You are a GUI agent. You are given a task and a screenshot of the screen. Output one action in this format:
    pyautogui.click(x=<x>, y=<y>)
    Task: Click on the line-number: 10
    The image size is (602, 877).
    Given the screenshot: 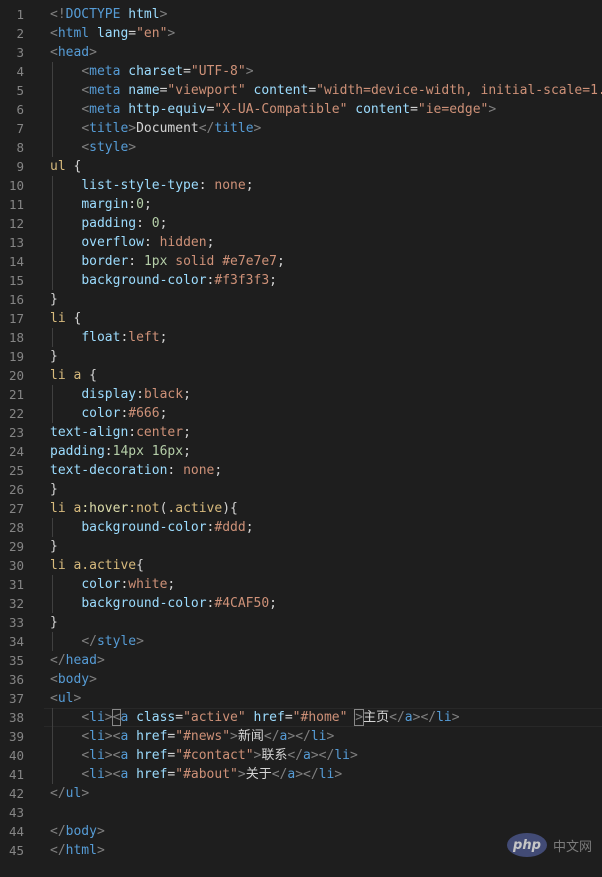 What is the action you would take?
    pyautogui.click(x=16, y=185)
    